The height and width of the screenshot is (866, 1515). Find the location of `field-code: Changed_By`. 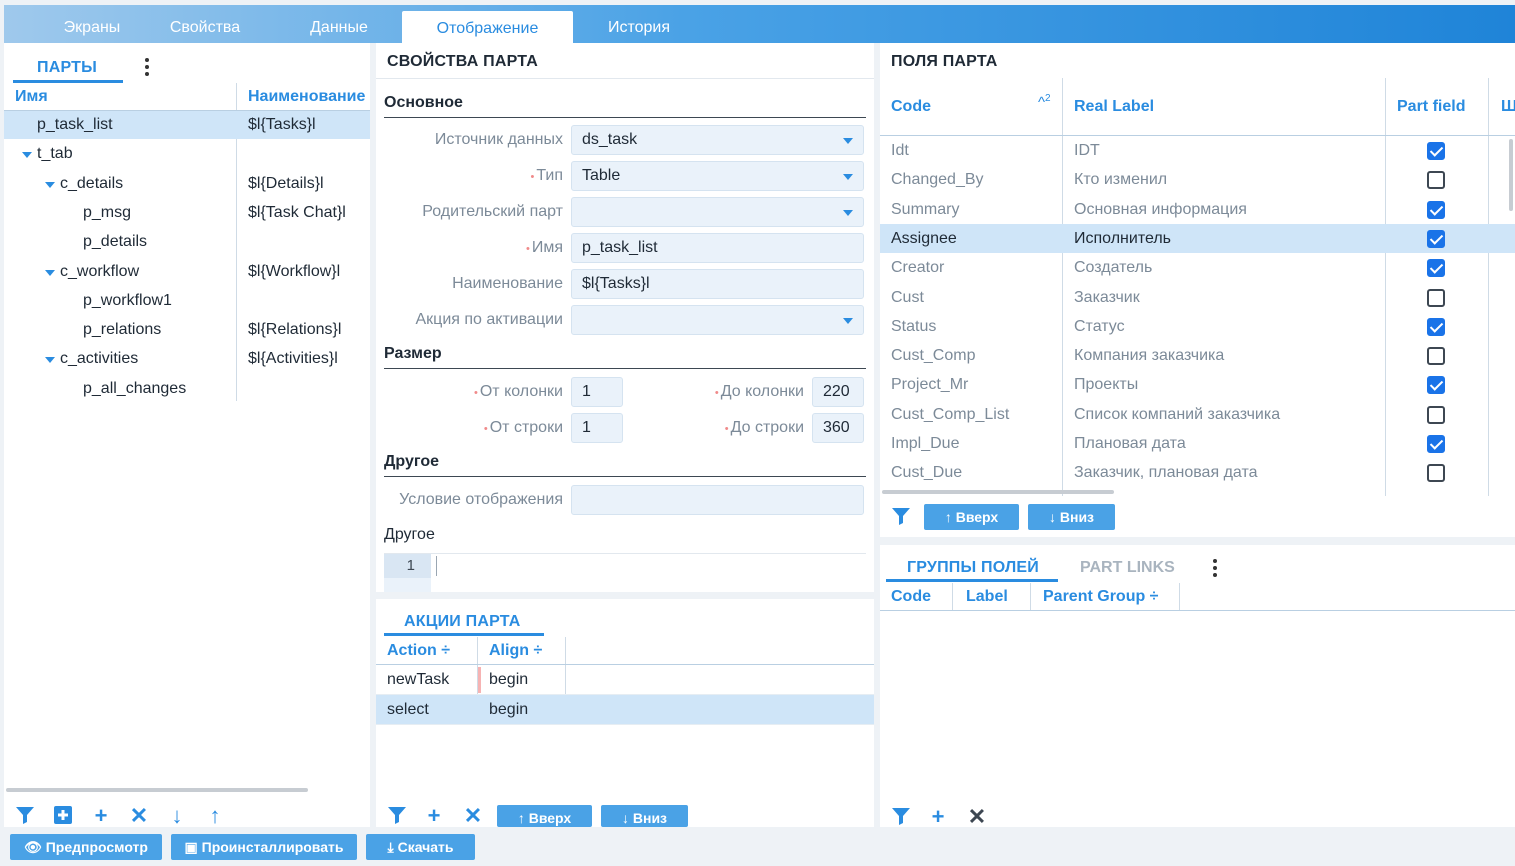

field-code: Changed_By is located at coordinates (937, 180).